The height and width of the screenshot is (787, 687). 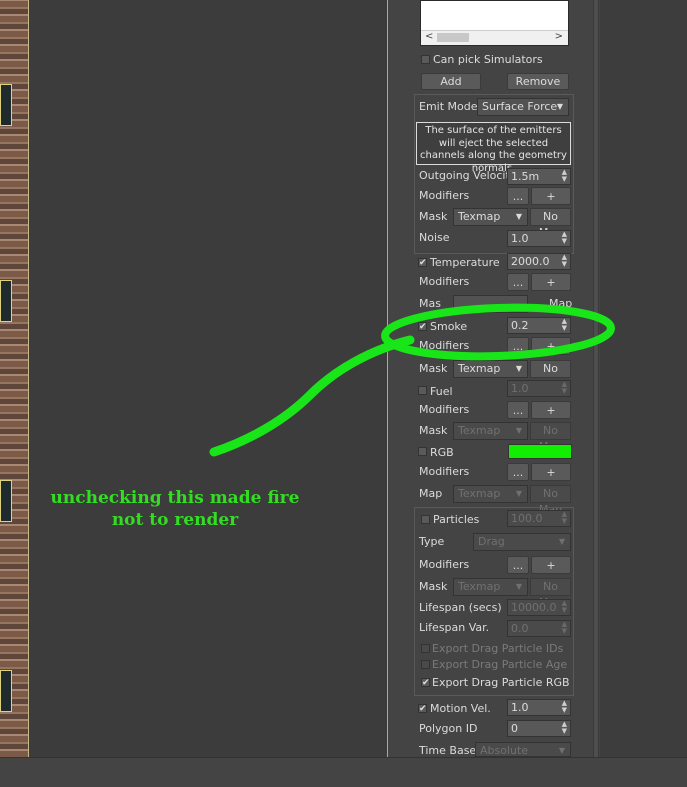 What do you see at coordinates (312, 396) in the screenshot?
I see `annotation-arrow-line` at bounding box center [312, 396].